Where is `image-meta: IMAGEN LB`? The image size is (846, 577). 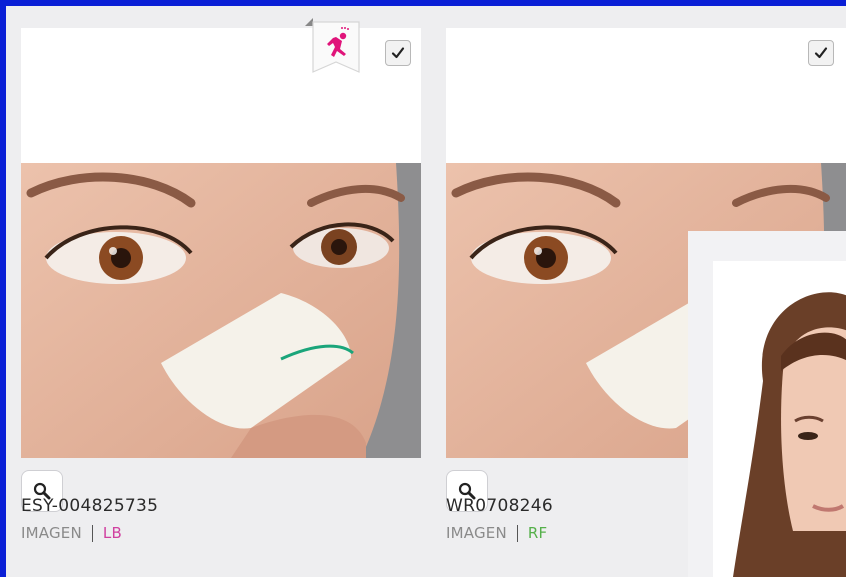 image-meta: IMAGEN LB is located at coordinates (71, 533).